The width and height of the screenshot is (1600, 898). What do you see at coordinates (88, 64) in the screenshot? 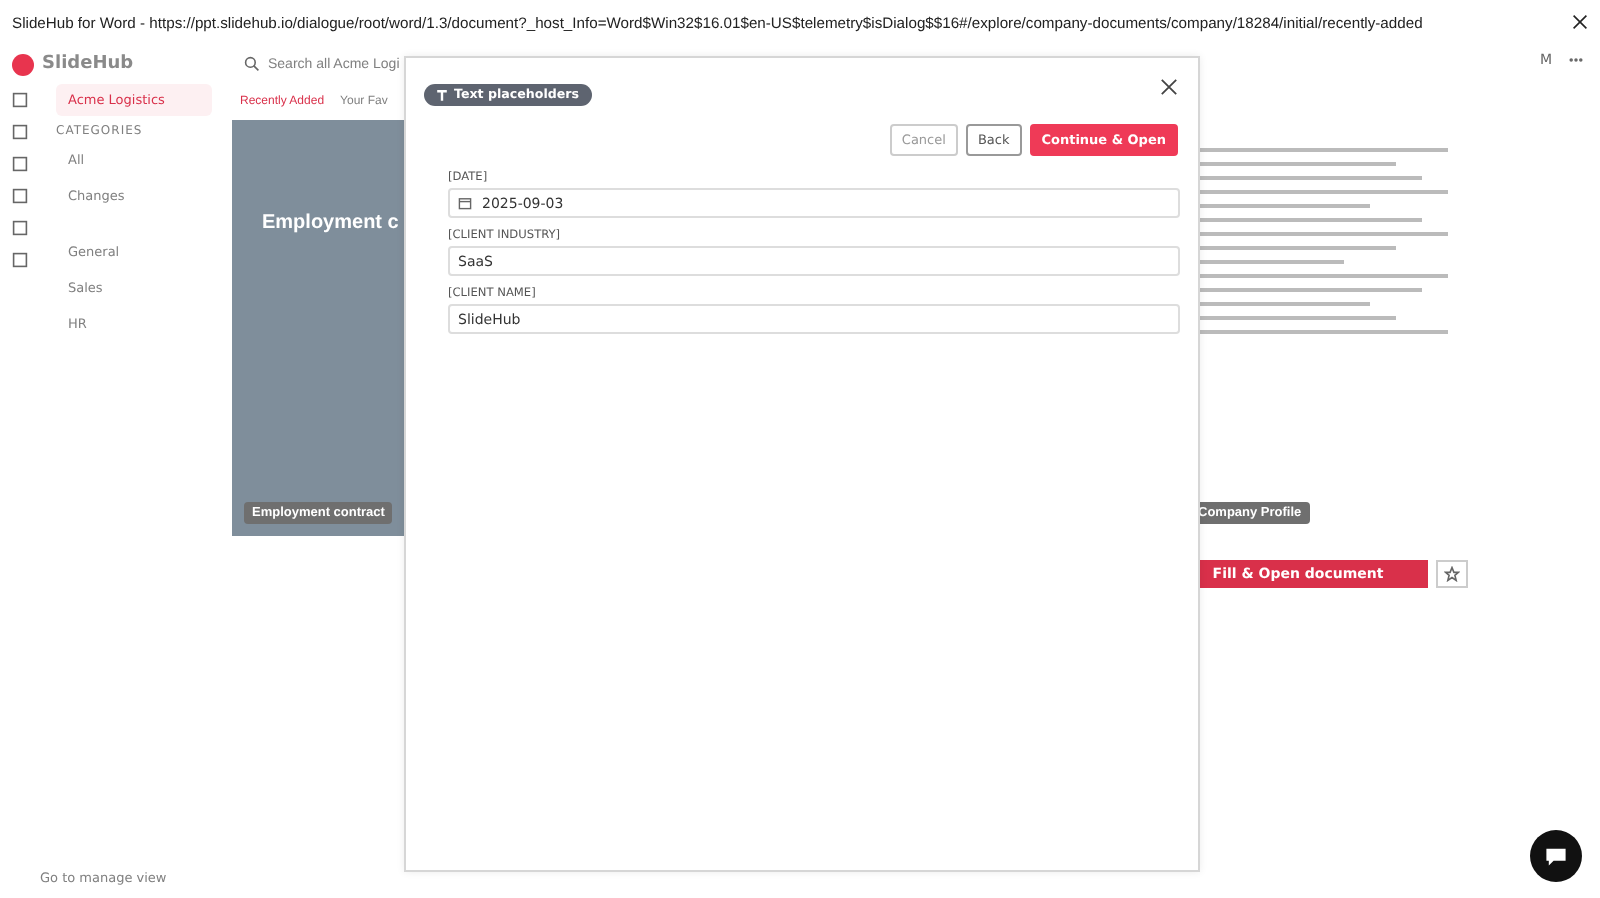
I see `logo-text: SlideHub` at bounding box center [88, 64].